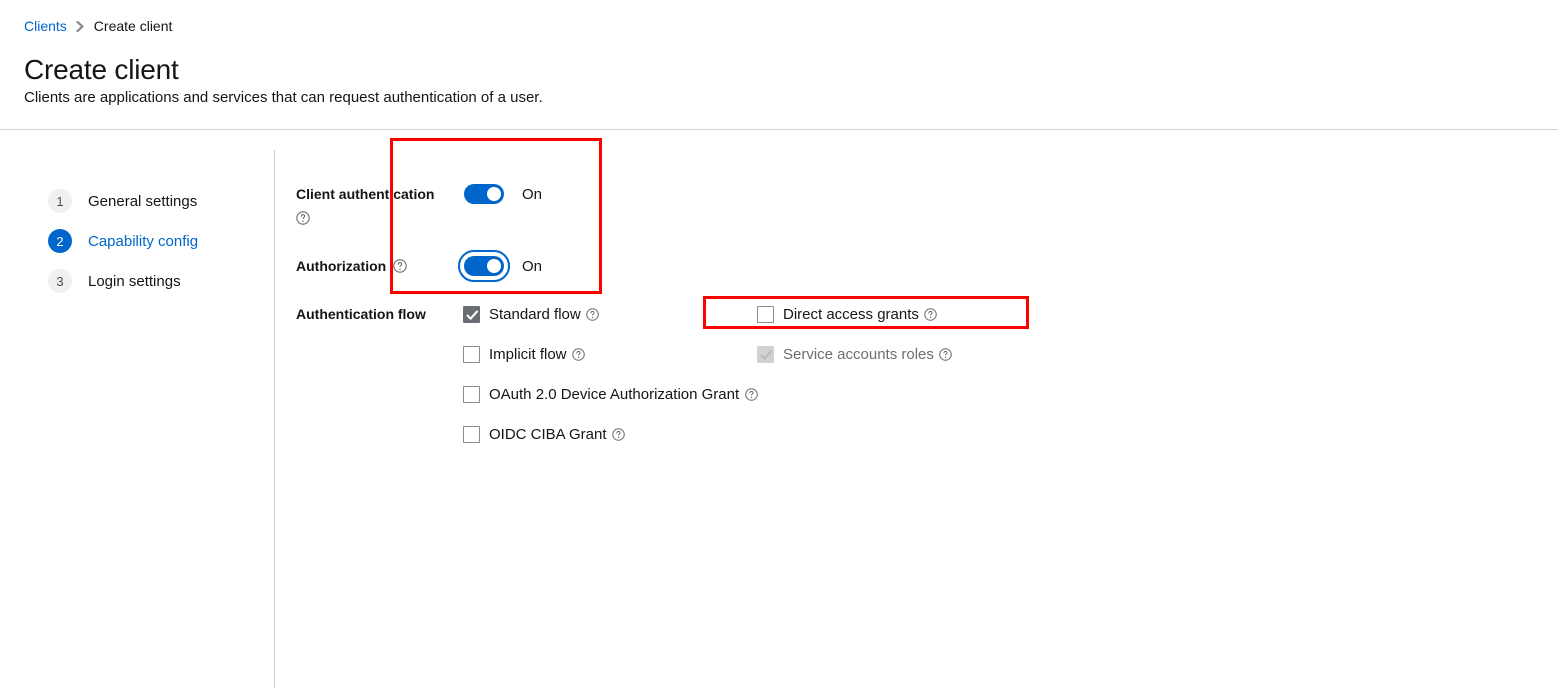 This screenshot has width=1558, height=688. I want to click on toggle-client-authentication, so click(484, 194).